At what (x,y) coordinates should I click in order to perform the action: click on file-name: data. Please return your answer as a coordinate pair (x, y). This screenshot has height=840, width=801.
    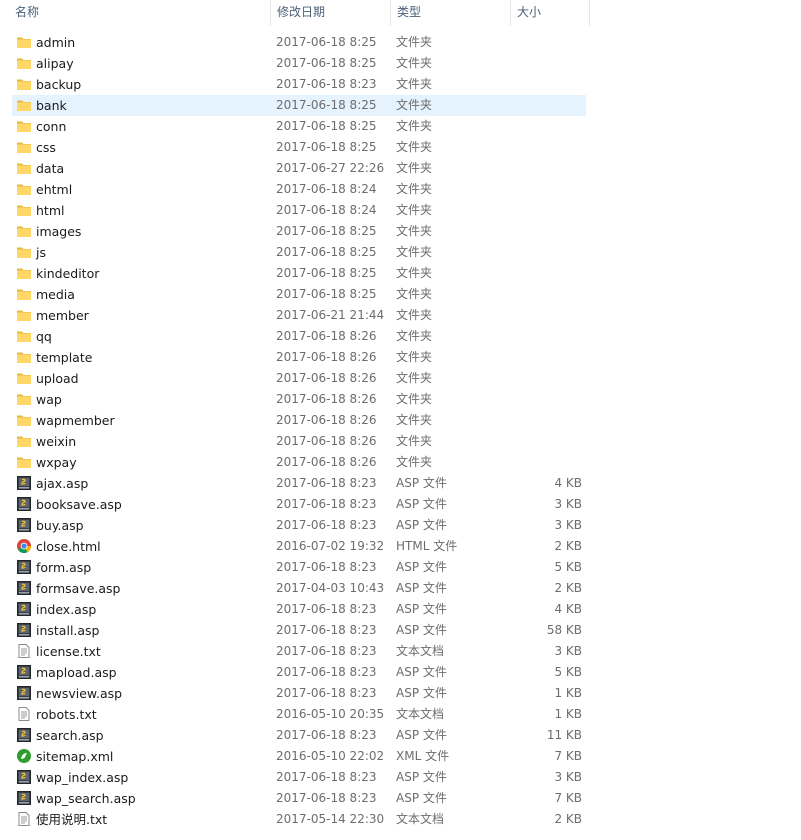
    Looking at the image, I should click on (50, 168).